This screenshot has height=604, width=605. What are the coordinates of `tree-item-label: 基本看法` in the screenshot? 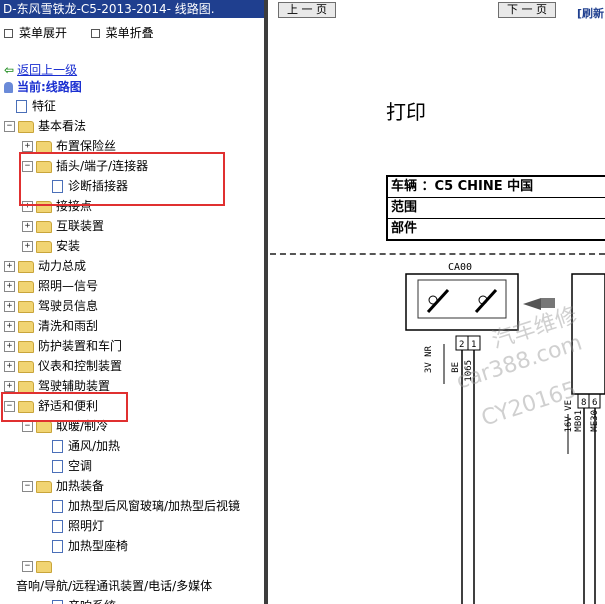 It's located at (62, 126).